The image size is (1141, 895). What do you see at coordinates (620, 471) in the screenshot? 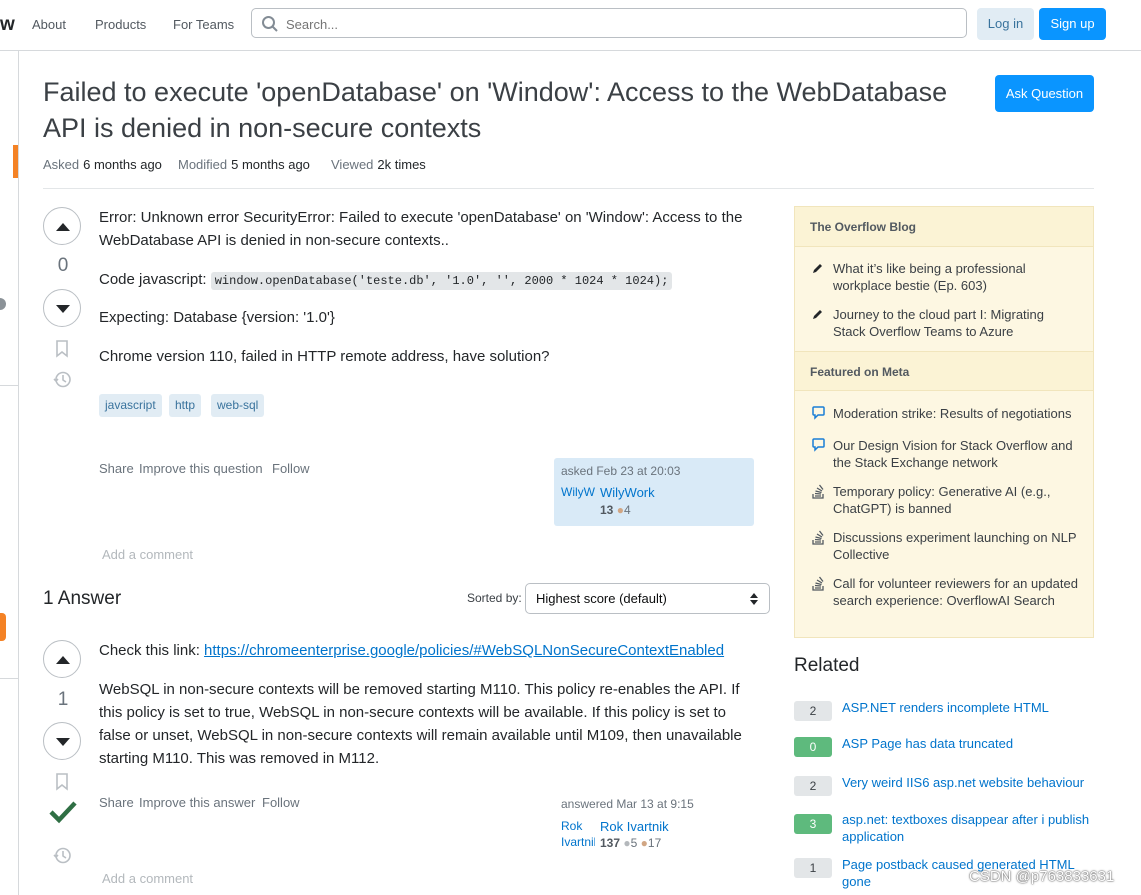
I see `asked-time: asked Feb 23 at 20:03` at bounding box center [620, 471].